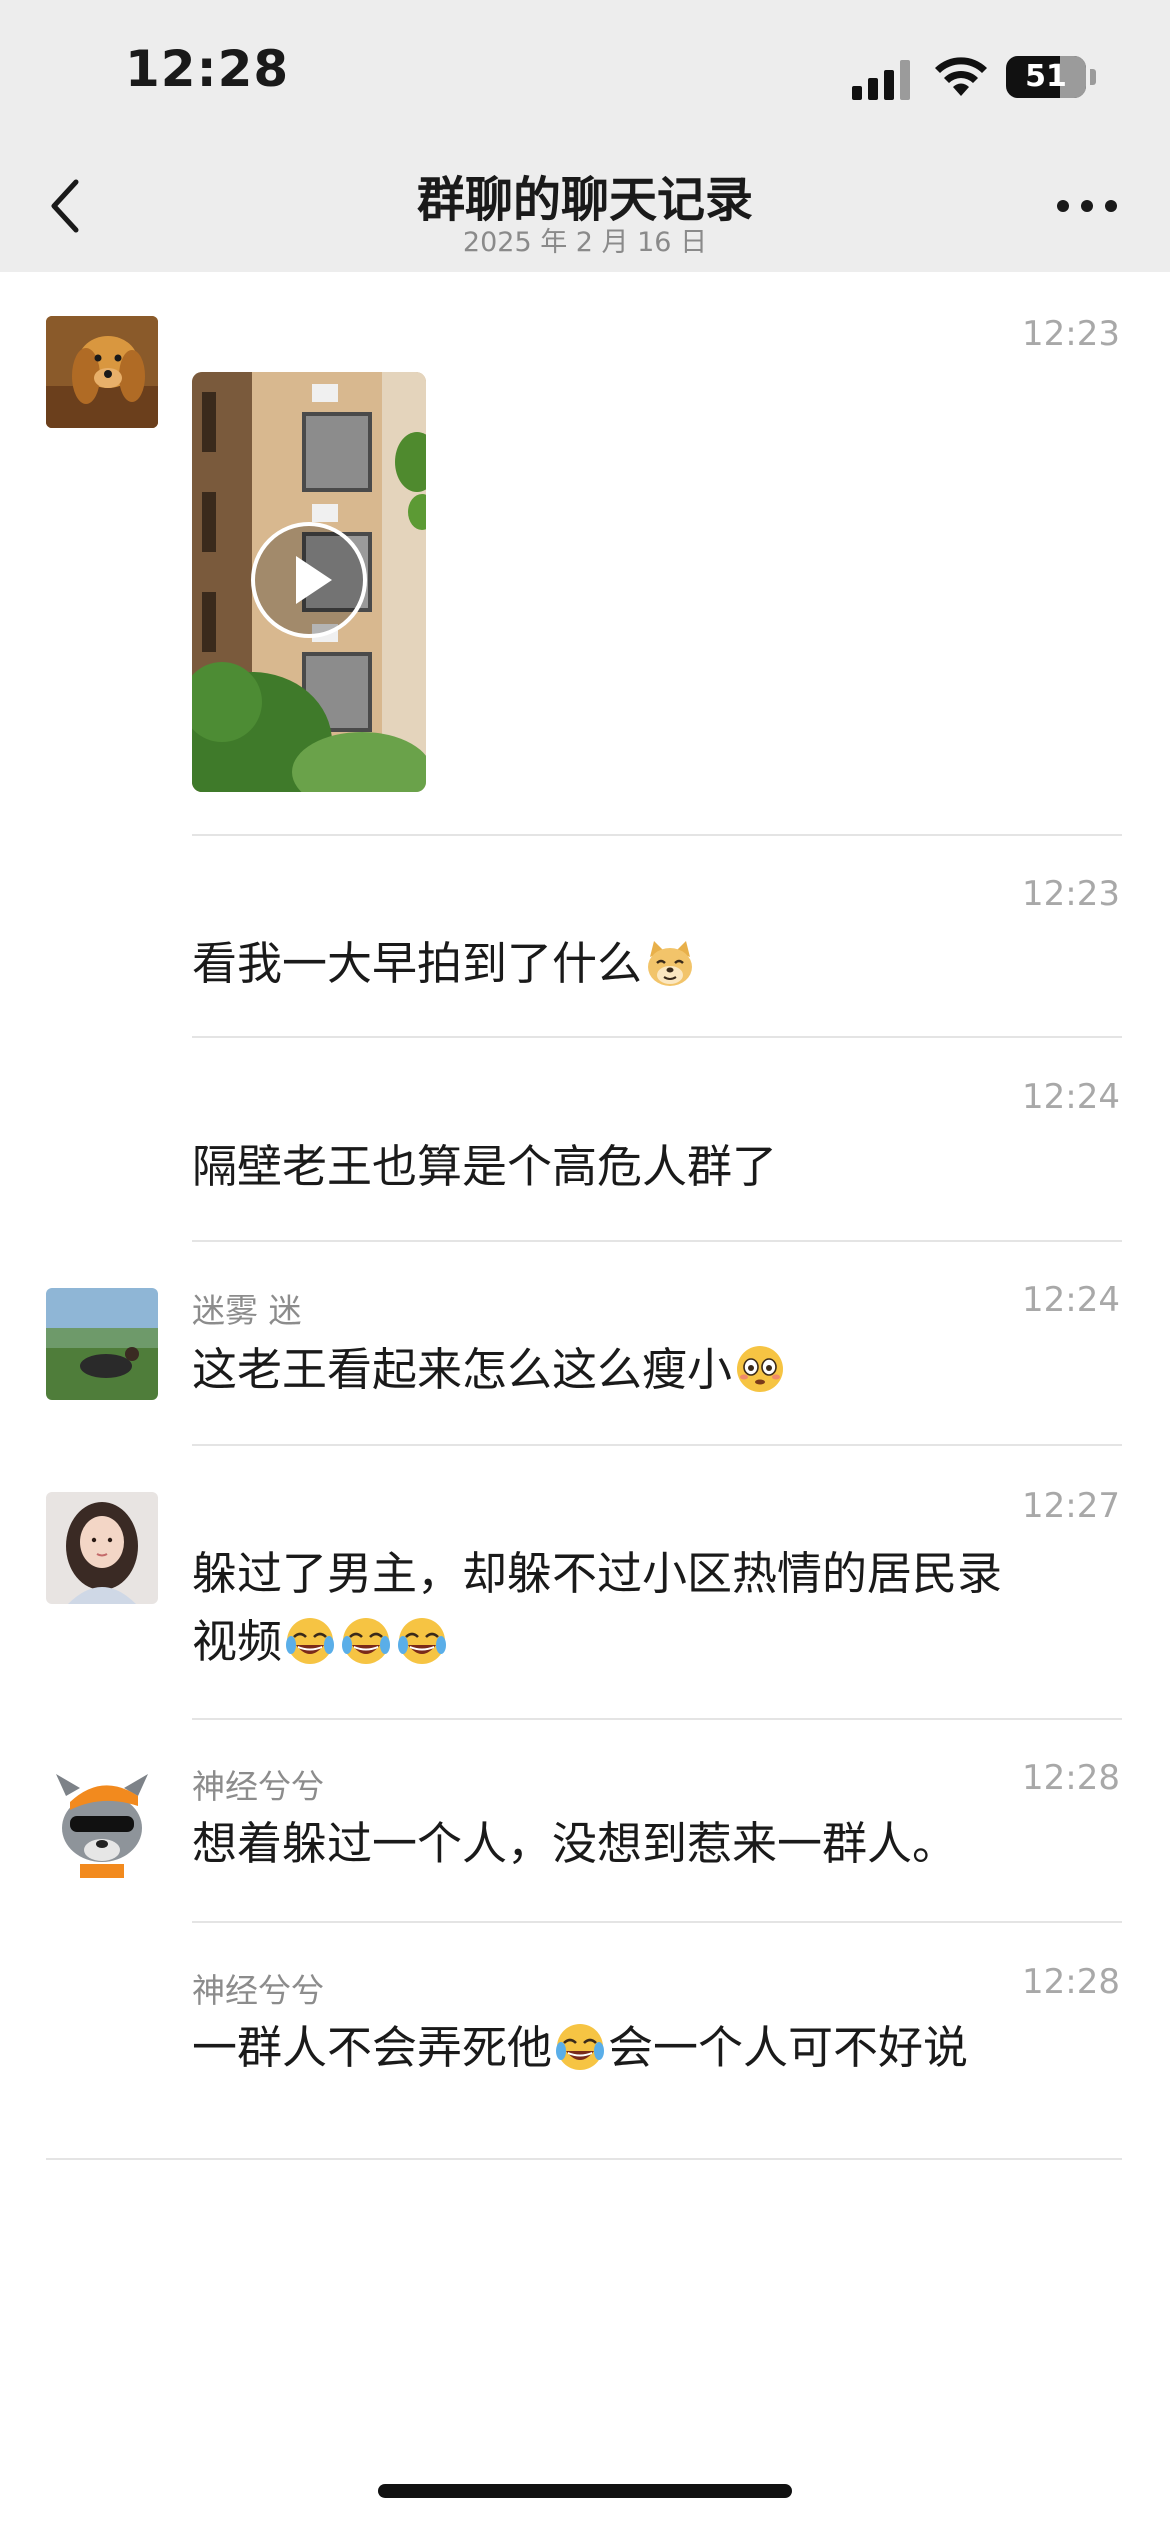  What do you see at coordinates (670, 963) in the screenshot?
I see `doge-emoji-icon` at bounding box center [670, 963].